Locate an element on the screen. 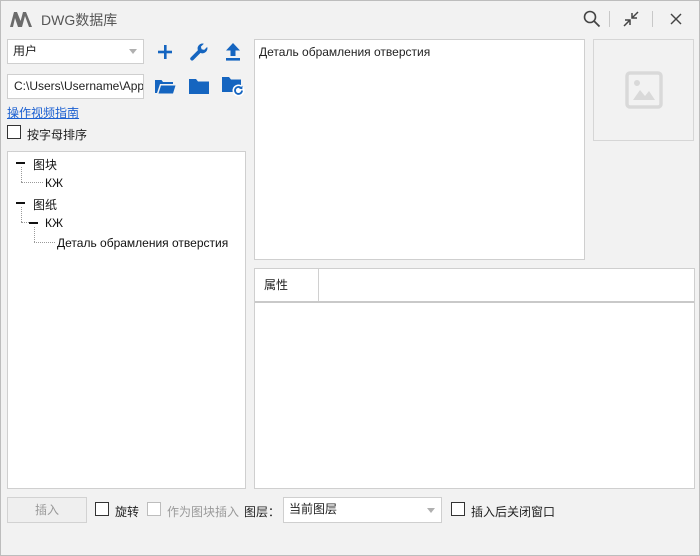 Image resolution: width=700 pixels, height=556 pixels. refresh-folder-button is located at coordinates (233, 86).